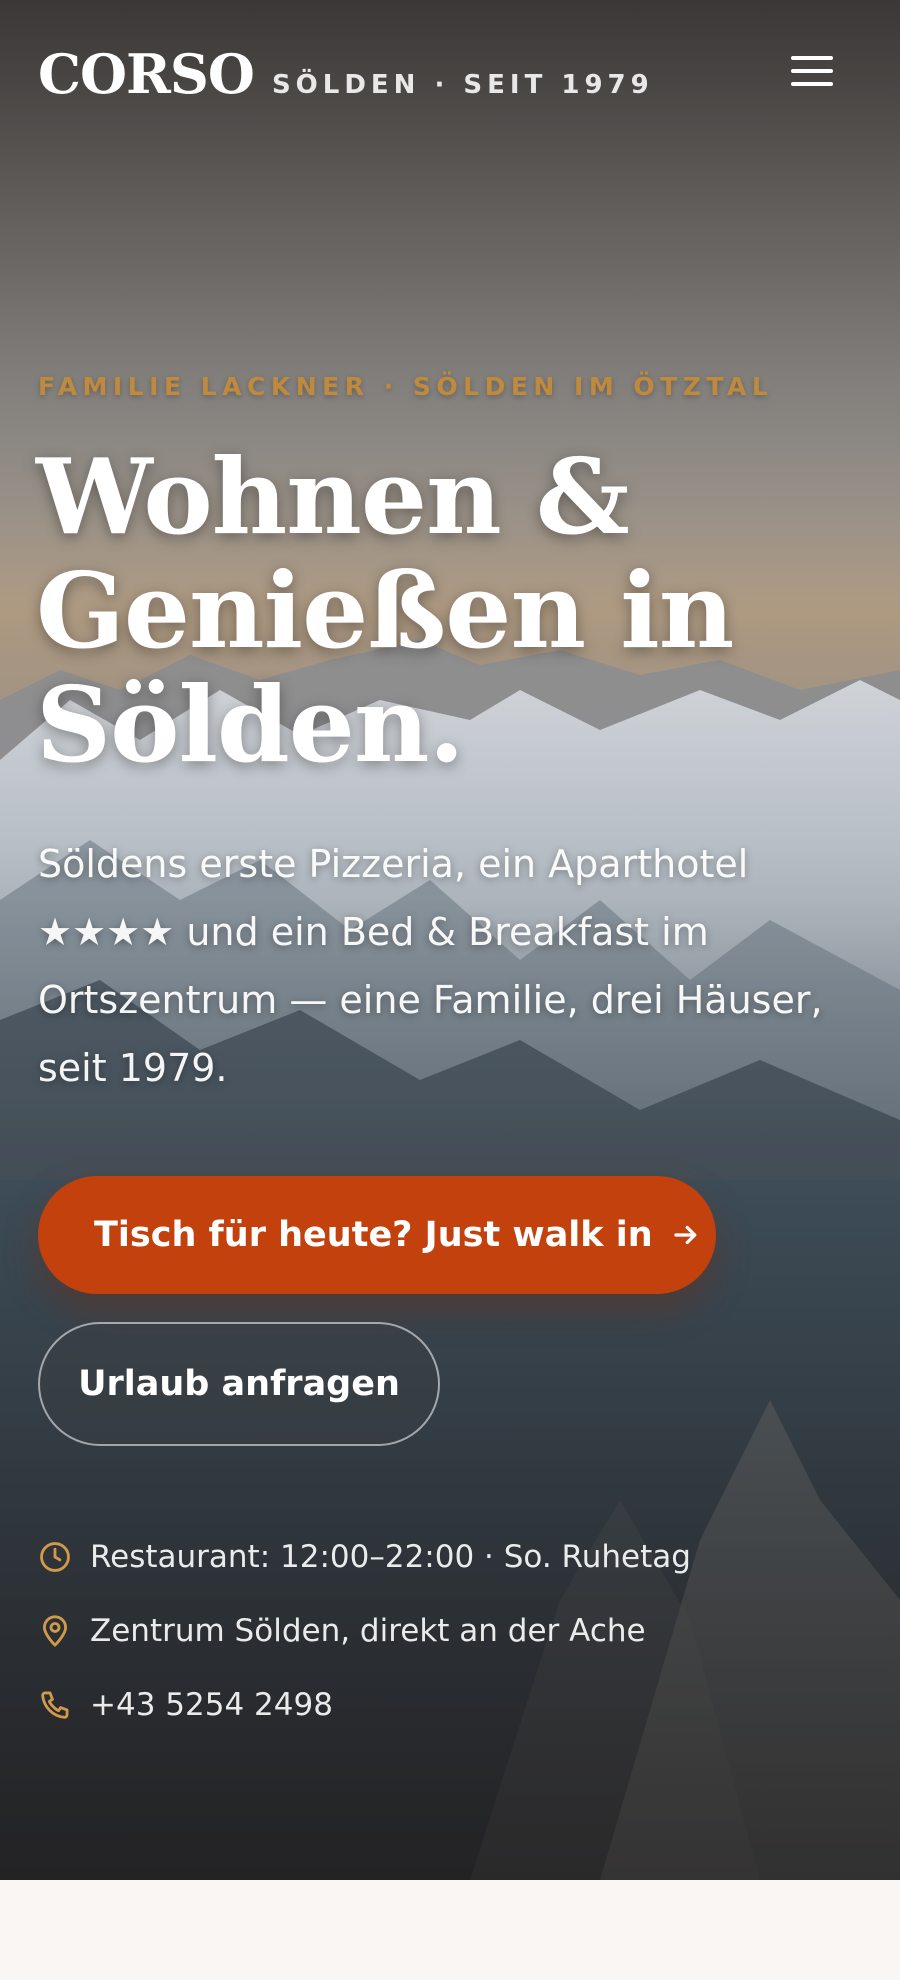 Image resolution: width=900 pixels, height=1980 pixels. Describe the element at coordinates (211, 1705) in the screenshot. I see `phone-number-link: +43 5254 2498` at that location.